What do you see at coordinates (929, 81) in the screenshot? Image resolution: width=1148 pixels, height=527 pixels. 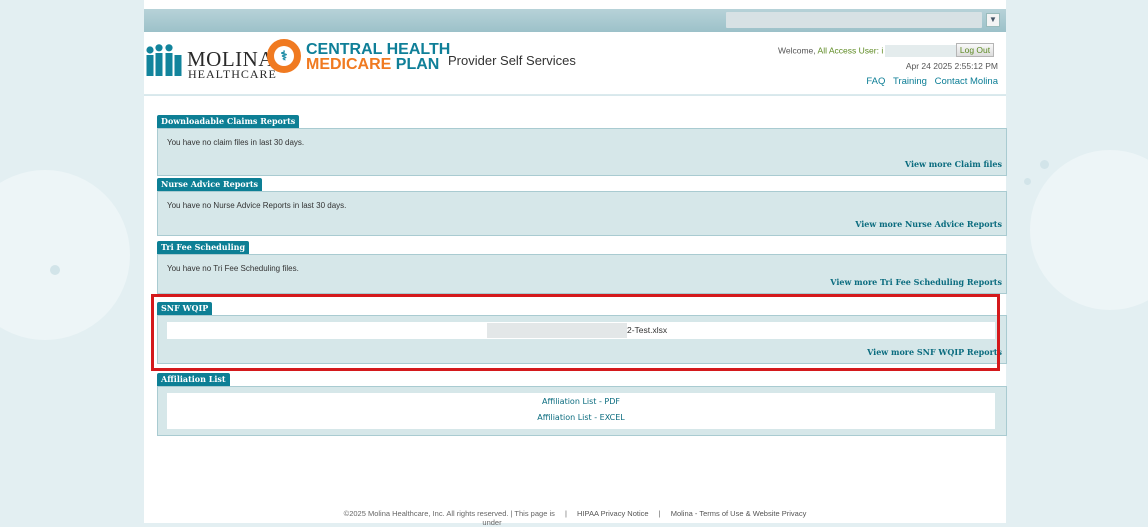 I see `header-links: FAQ Training Contact Molina` at bounding box center [929, 81].